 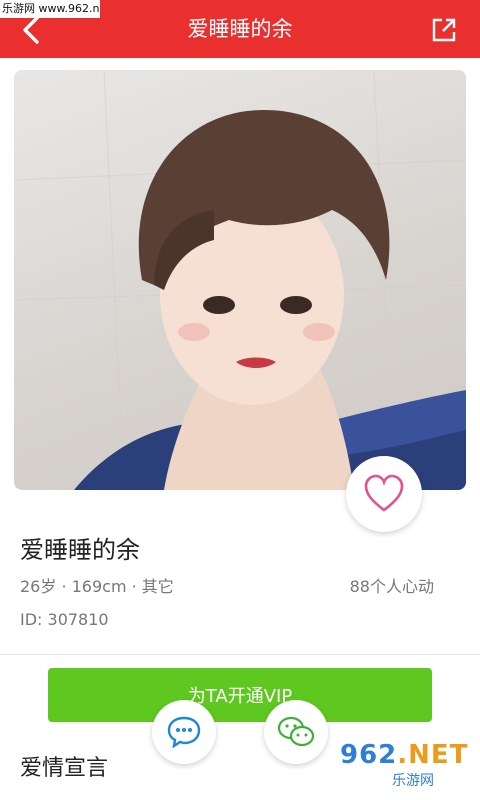 I want to click on profile-likes-count: 88个人心动, so click(x=391, y=586).